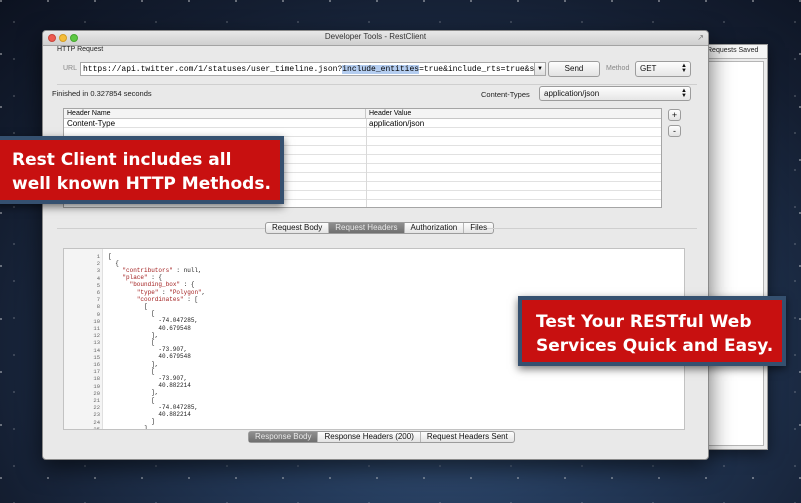 This screenshot has height=503, width=801. What do you see at coordinates (284, 437) in the screenshot?
I see `tab-response-body: Response Body` at bounding box center [284, 437].